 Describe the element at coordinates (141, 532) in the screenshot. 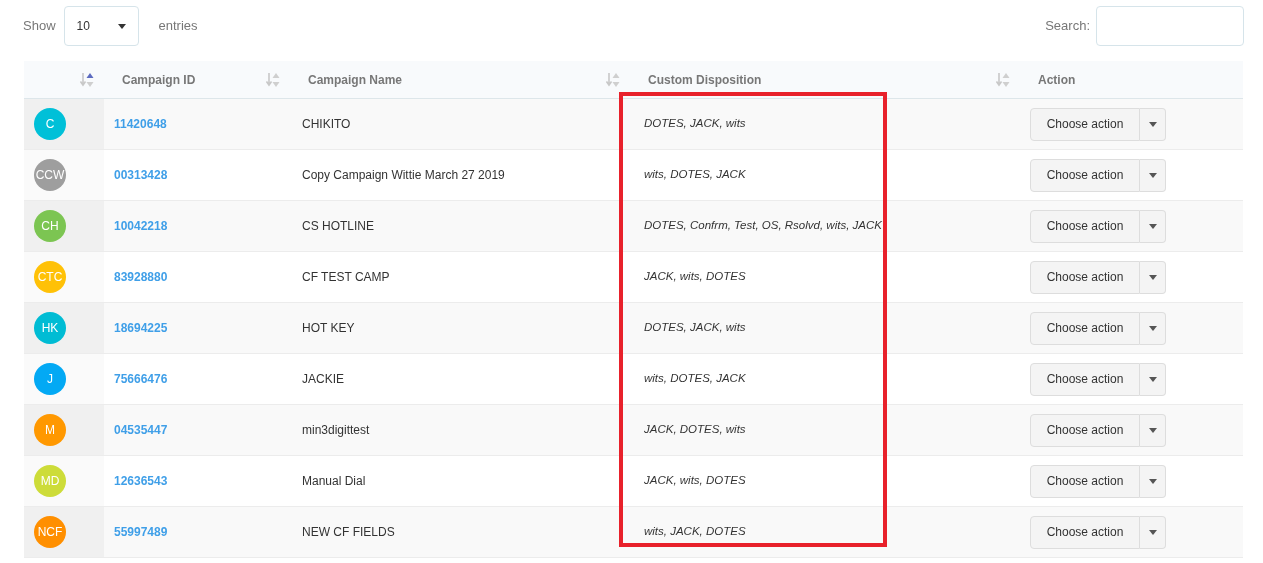

I see `campaign-id-link: 55997489` at that location.